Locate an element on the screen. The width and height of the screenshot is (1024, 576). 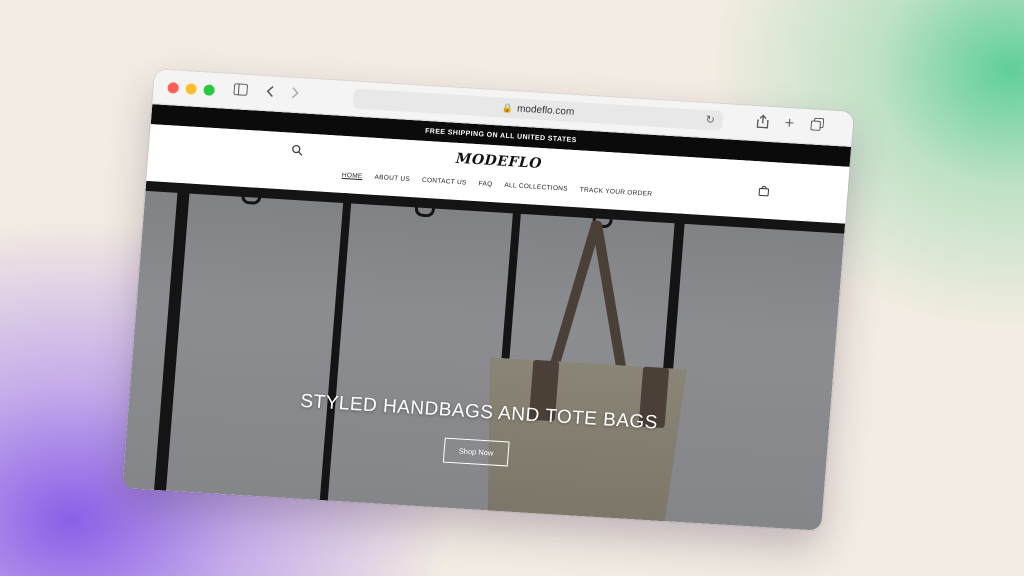
nav-faq: FAQ is located at coordinates (485, 184).